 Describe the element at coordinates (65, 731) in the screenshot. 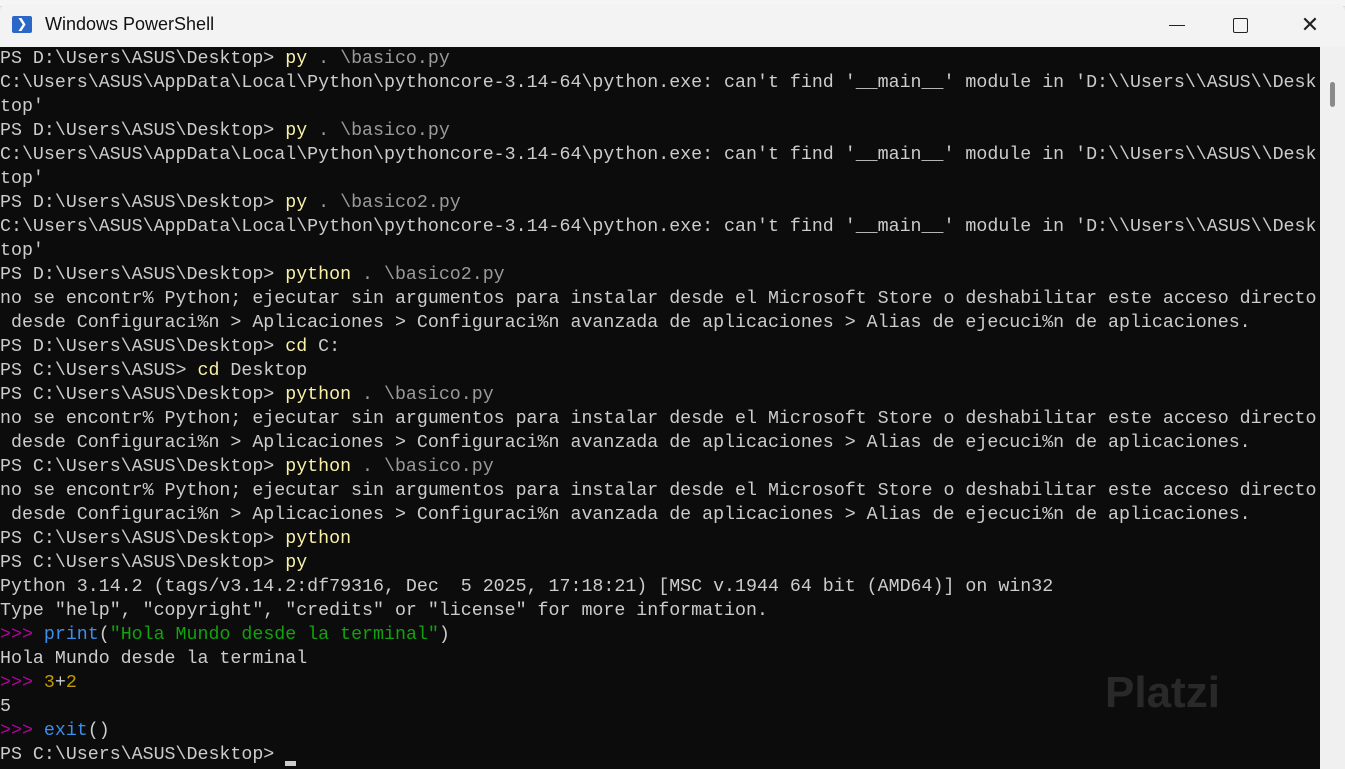

I see `terminal-text: exit` at that location.